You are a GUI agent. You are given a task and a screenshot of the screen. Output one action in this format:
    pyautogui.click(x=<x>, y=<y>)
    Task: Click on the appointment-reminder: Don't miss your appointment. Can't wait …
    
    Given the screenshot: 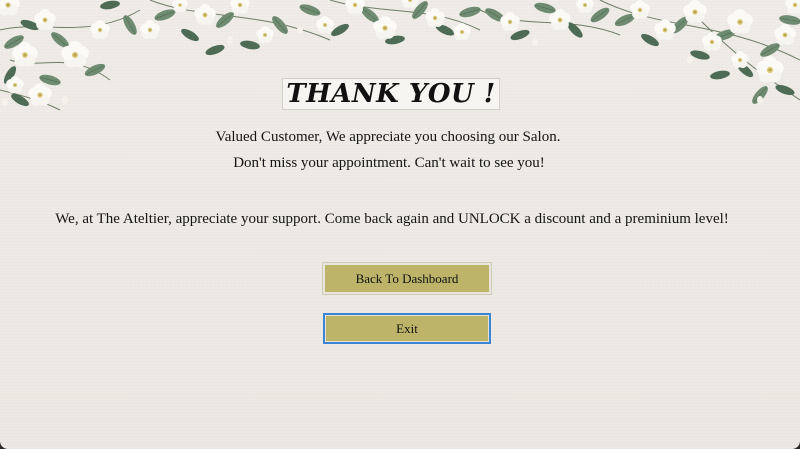 What is the action you would take?
    pyautogui.click(x=389, y=163)
    